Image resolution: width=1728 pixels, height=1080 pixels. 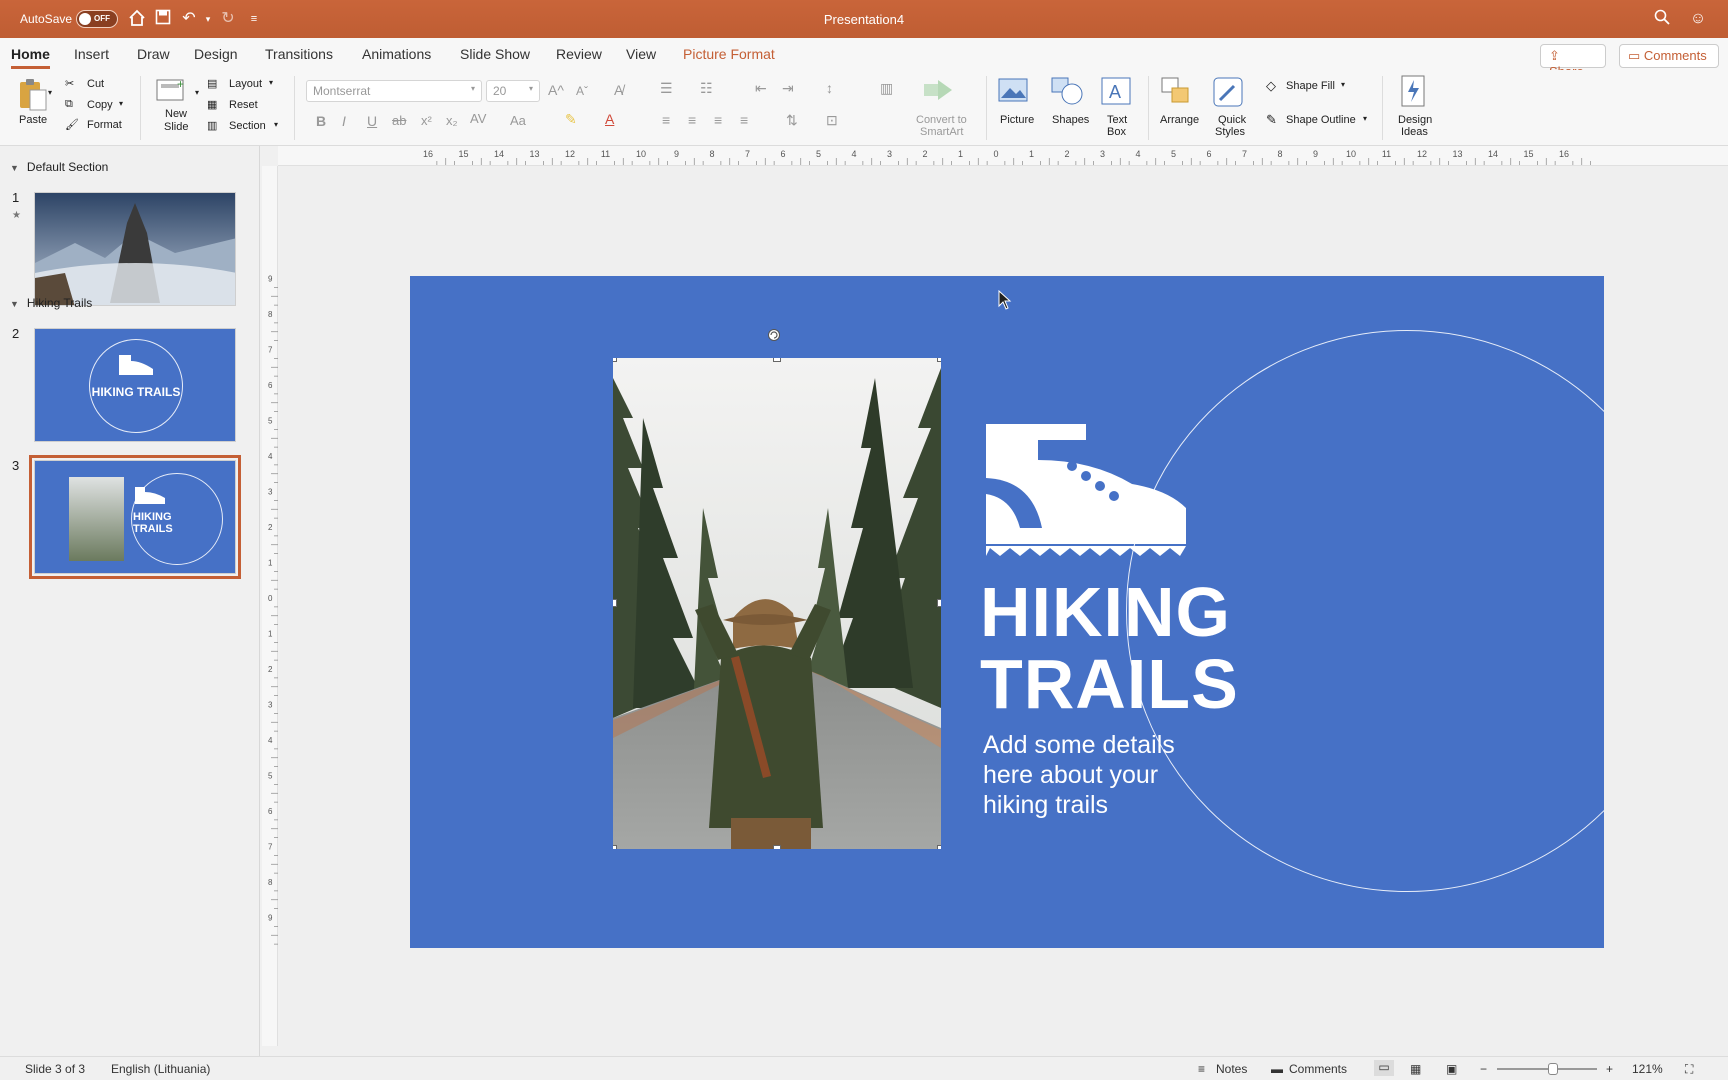 What do you see at coordinates (886, 88) in the screenshot?
I see `columns-icon: ▥` at bounding box center [886, 88].